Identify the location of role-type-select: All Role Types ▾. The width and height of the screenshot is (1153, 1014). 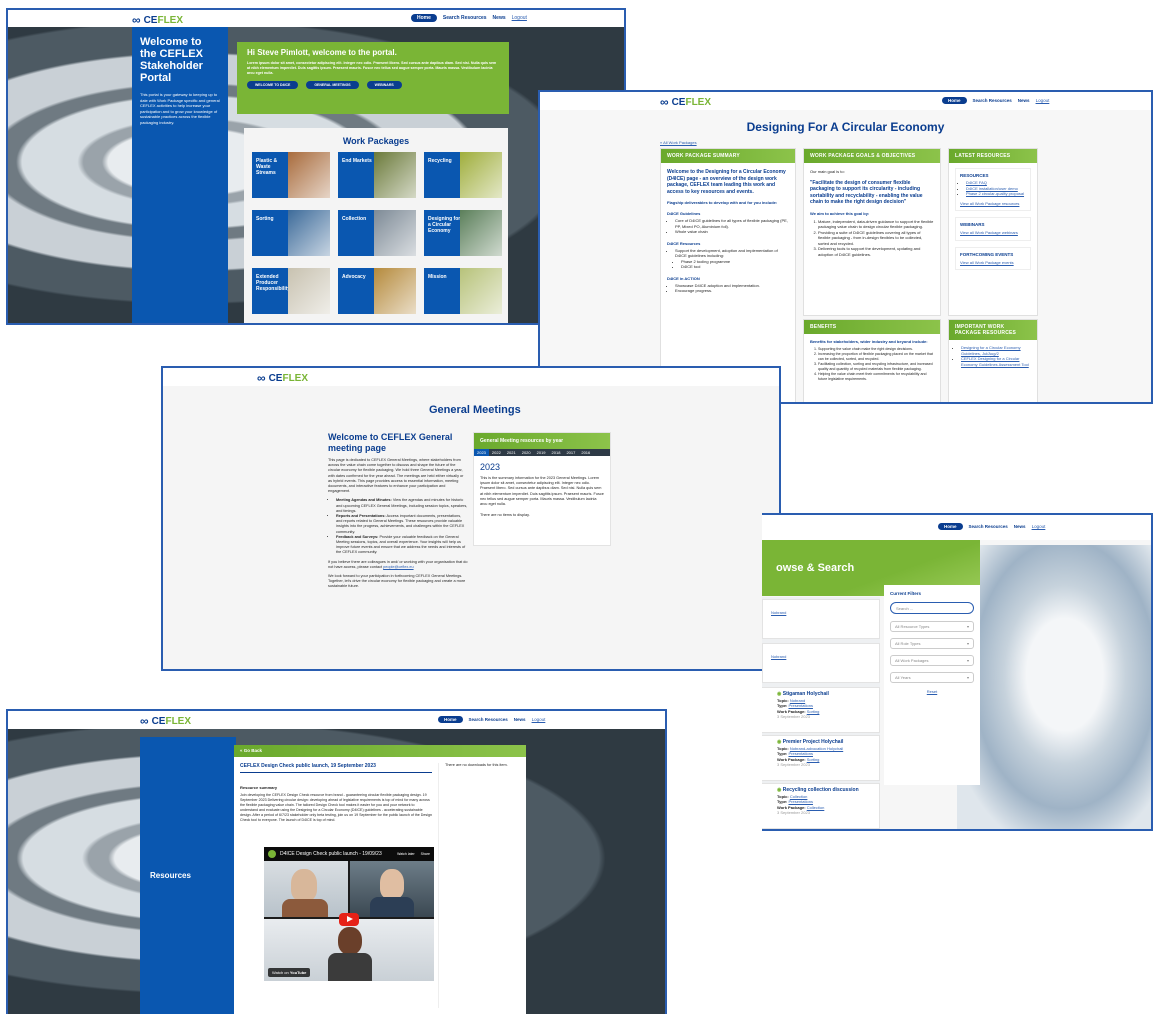
(932, 643).